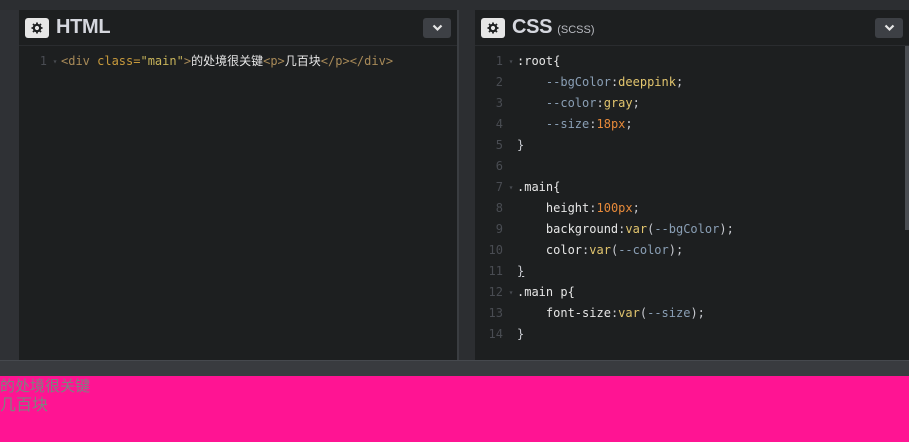  I want to click on css-editor-title: CSS, so click(532, 27).